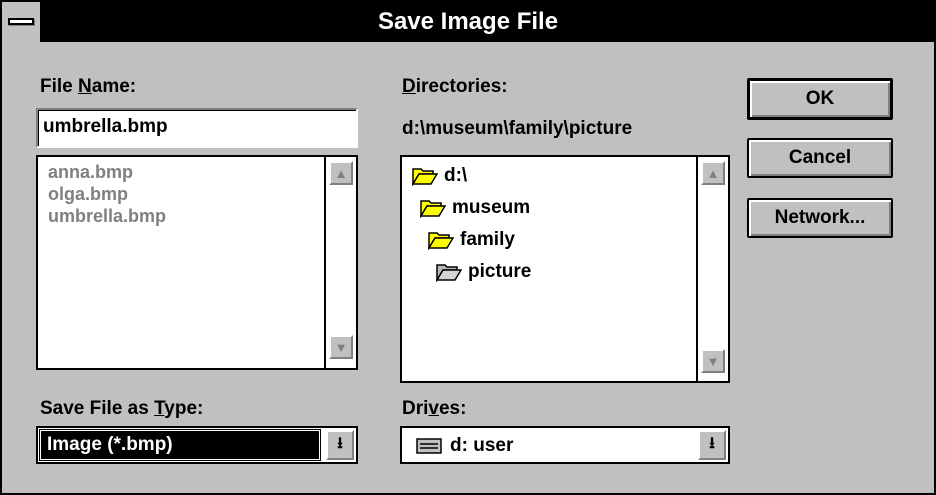 The width and height of the screenshot is (936, 495). I want to click on file-name-label-pre: File, so click(59, 86).